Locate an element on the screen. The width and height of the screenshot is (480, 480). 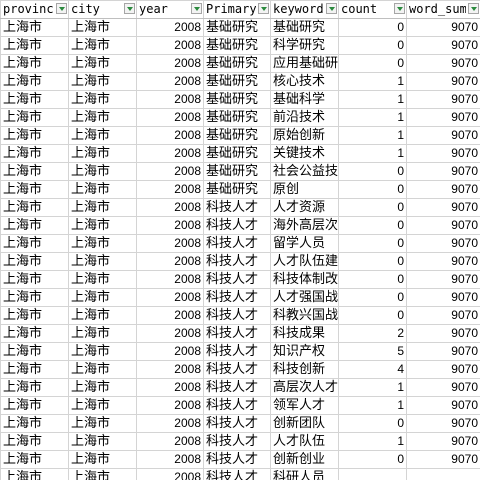
cell-keyword: 原创 is located at coordinates (304, 189).